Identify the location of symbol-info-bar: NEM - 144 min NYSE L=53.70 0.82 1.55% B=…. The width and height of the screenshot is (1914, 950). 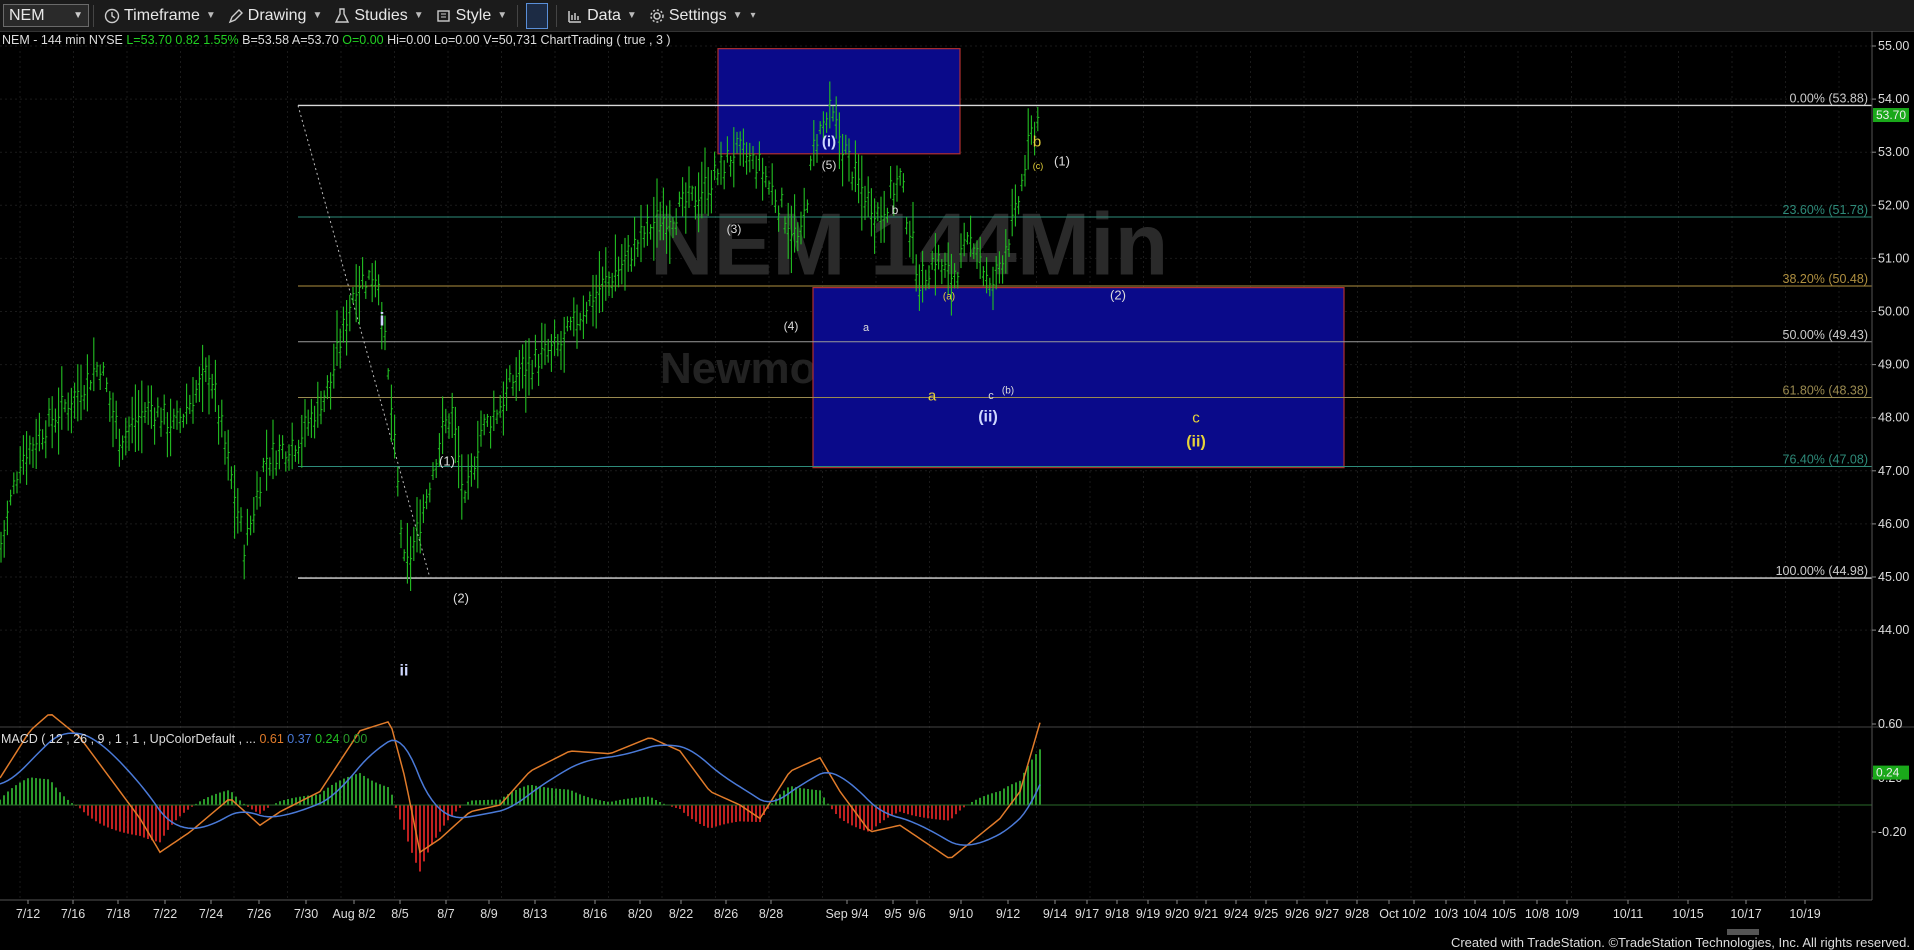
(336, 40).